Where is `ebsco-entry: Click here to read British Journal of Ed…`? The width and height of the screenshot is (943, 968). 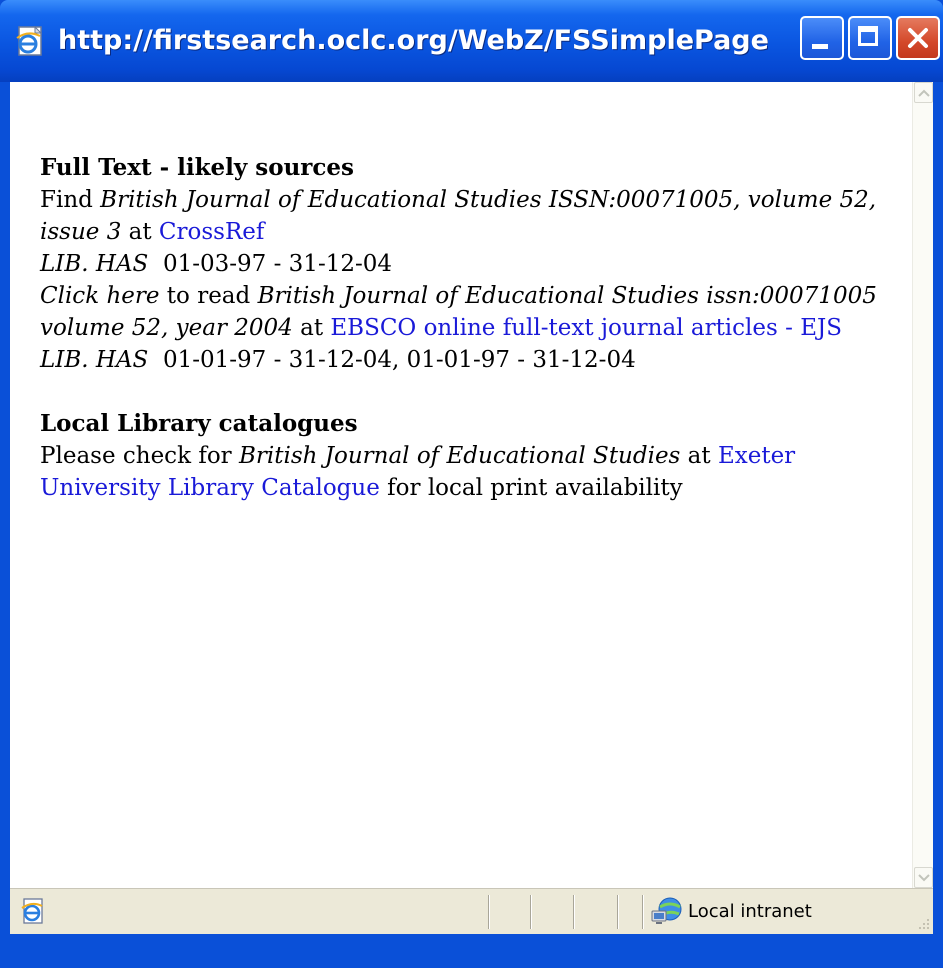 ebsco-entry: Click here to read British Journal of Ed… is located at coordinates (470, 312).